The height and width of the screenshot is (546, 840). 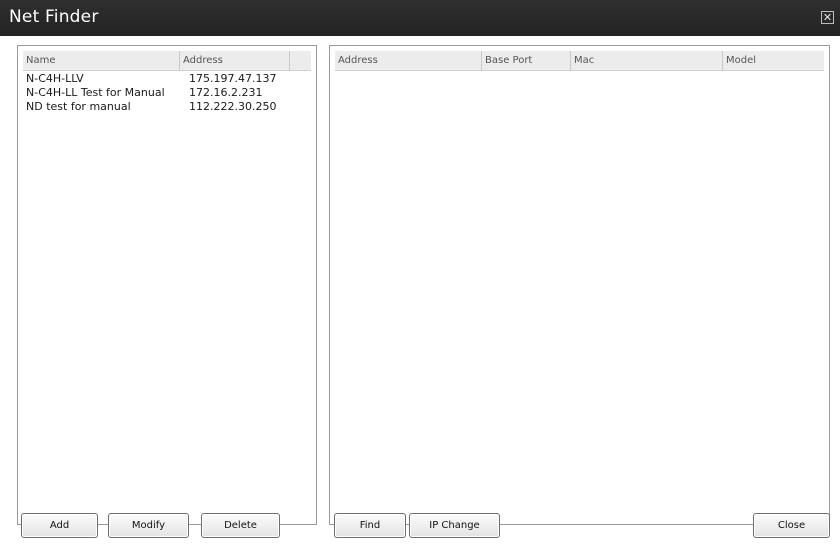 What do you see at coordinates (226, 92) in the screenshot?
I see `device-address: 172.16.2.231` at bounding box center [226, 92].